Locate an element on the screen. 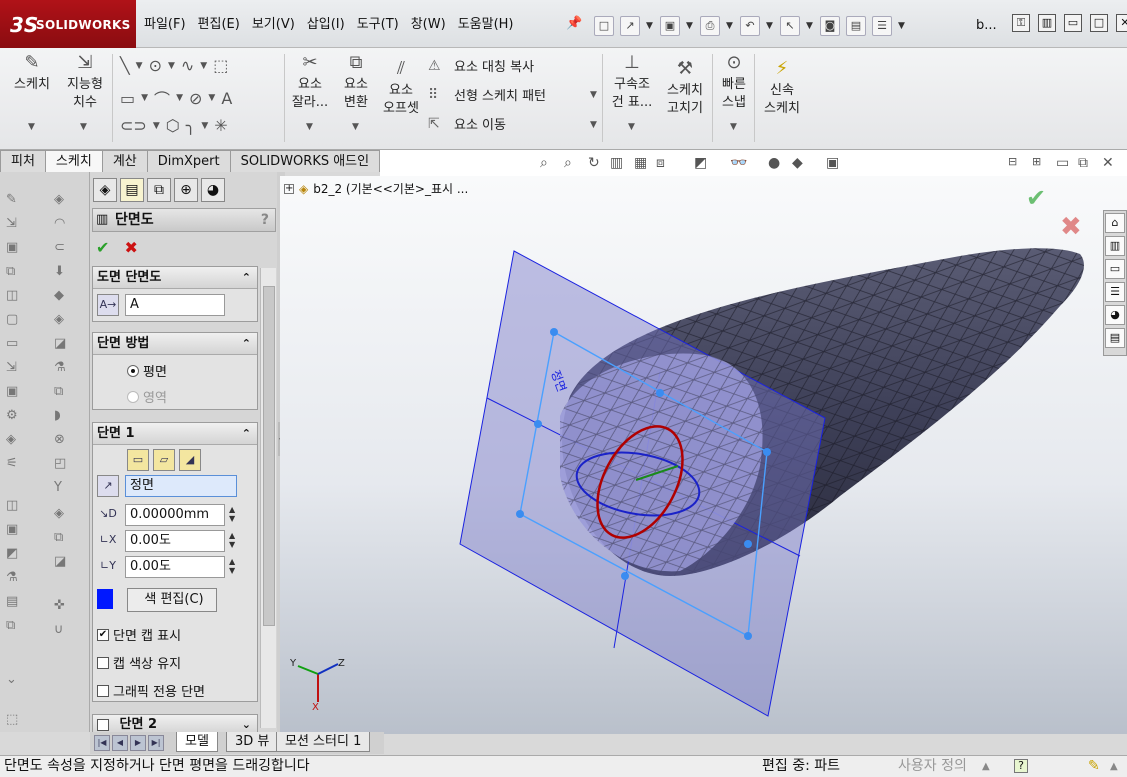 Image resolution: width=1127 pixels, height=777 pixels. help-search-icon: ⚿ is located at coordinates (1021, 23).